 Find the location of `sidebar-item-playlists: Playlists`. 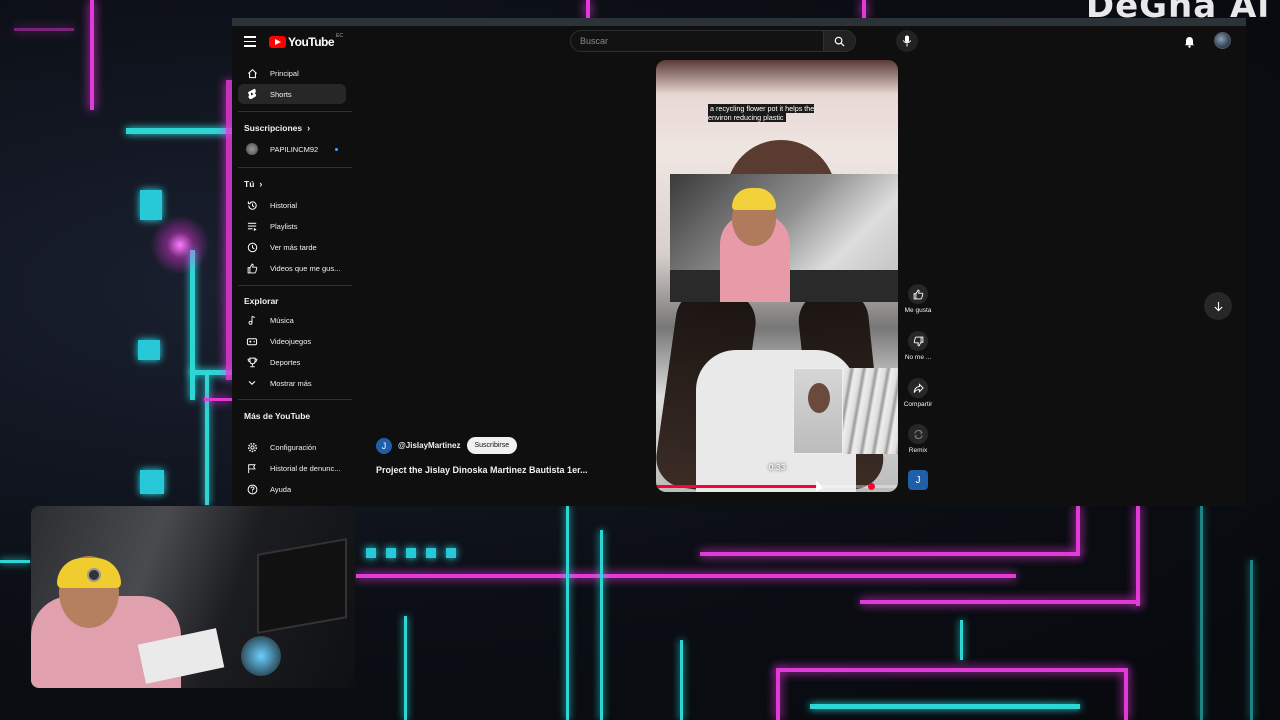

sidebar-item-playlists: Playlists is located at coordinates (292, 226).